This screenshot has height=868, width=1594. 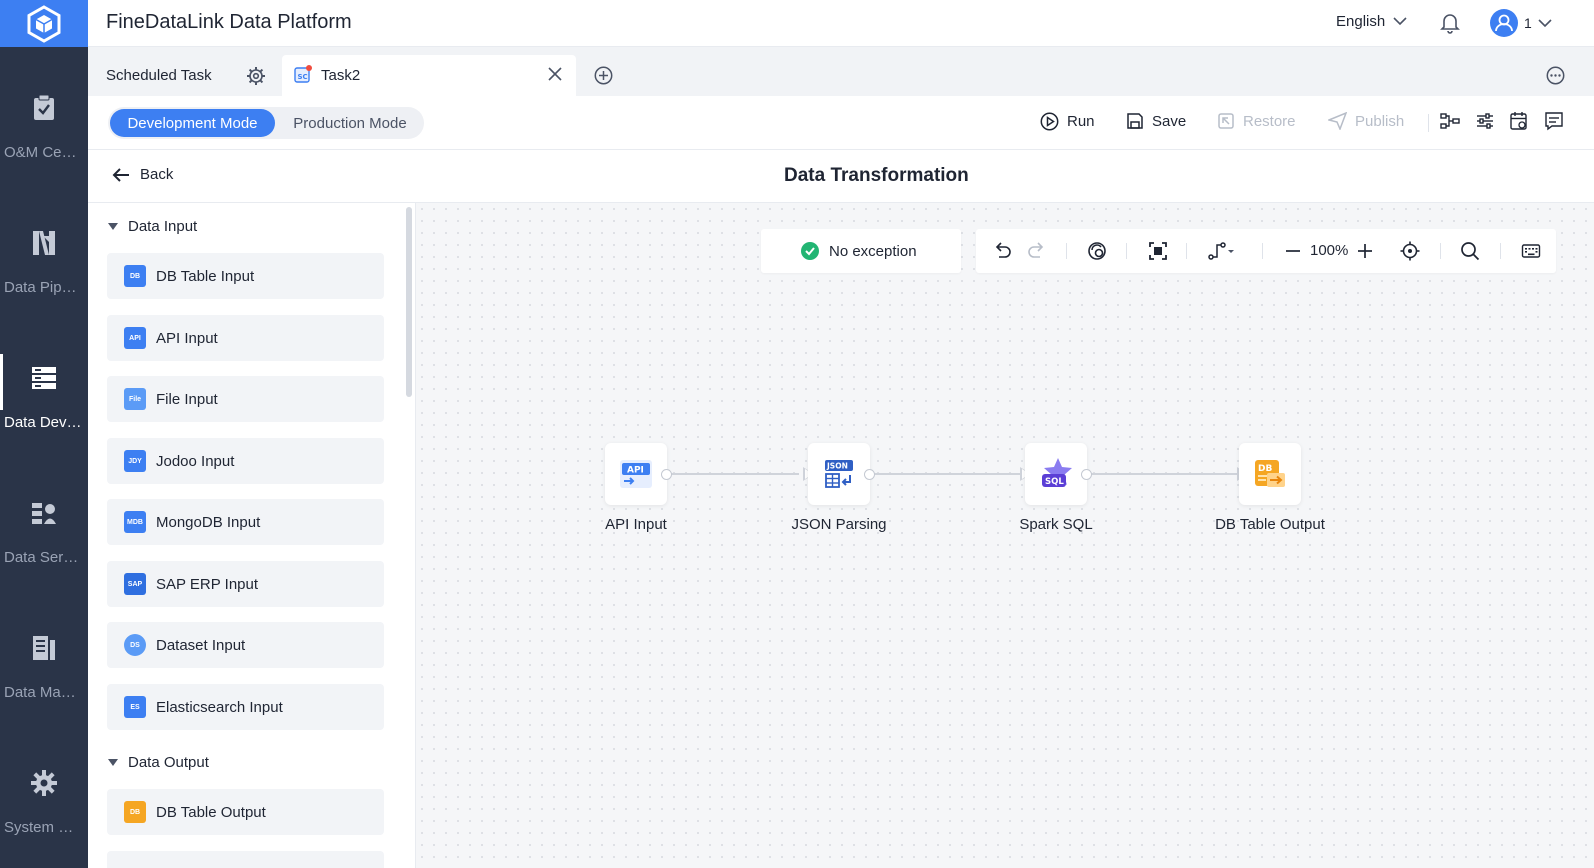 I want to click on component-label: API Input, so click(x=187, y=338).